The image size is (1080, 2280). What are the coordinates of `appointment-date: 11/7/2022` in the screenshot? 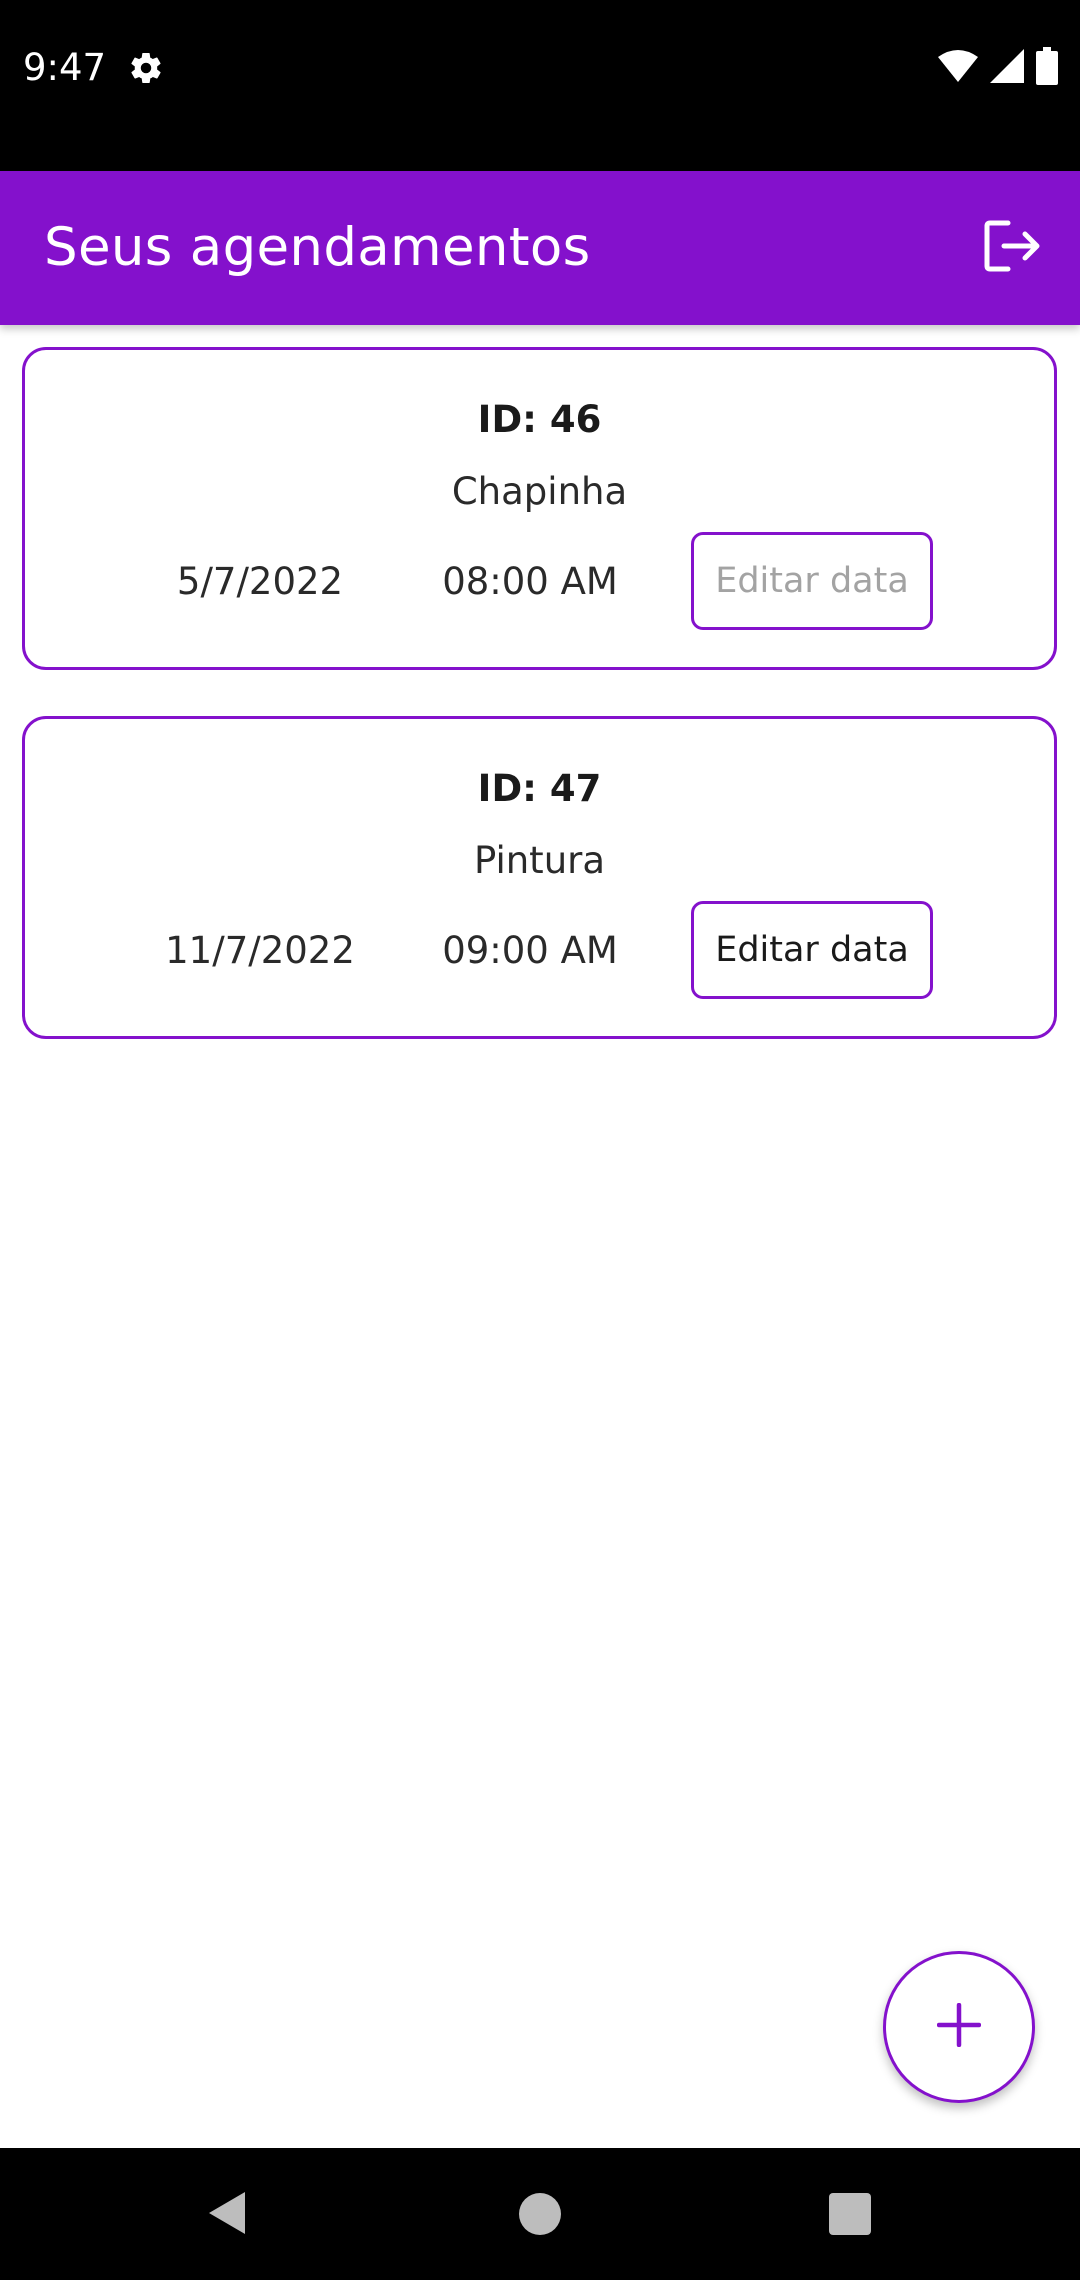 It's located at (260, 950).